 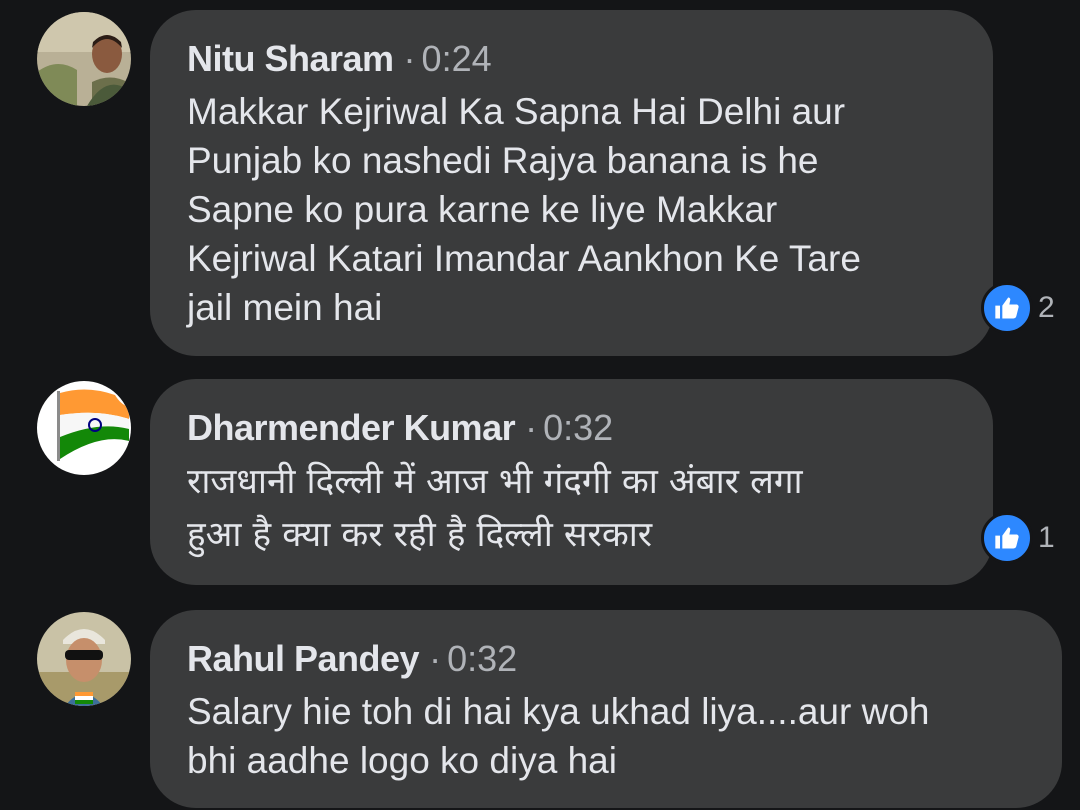 What do you see at coordinates (572, 59) in the screenshot?
I see `comment-header: Nitu Sharam · 0:24` at bounding box center [572, 59].